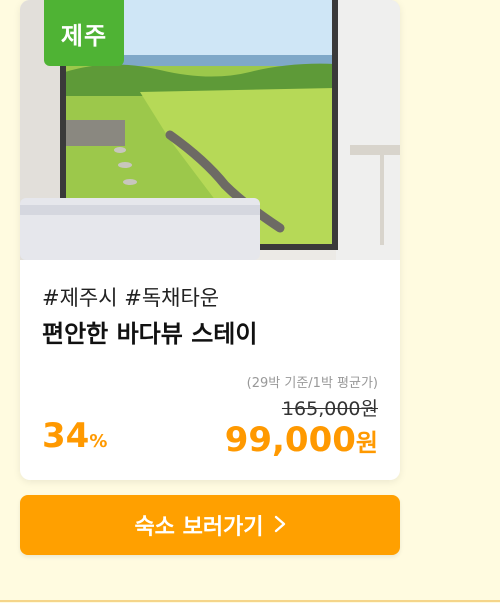 This screenshot has height=603, width=500. What do you see at coordinates (280, 525) in the screenshot?
I see `chevron-right-icon` at bounding box center [280, 525].